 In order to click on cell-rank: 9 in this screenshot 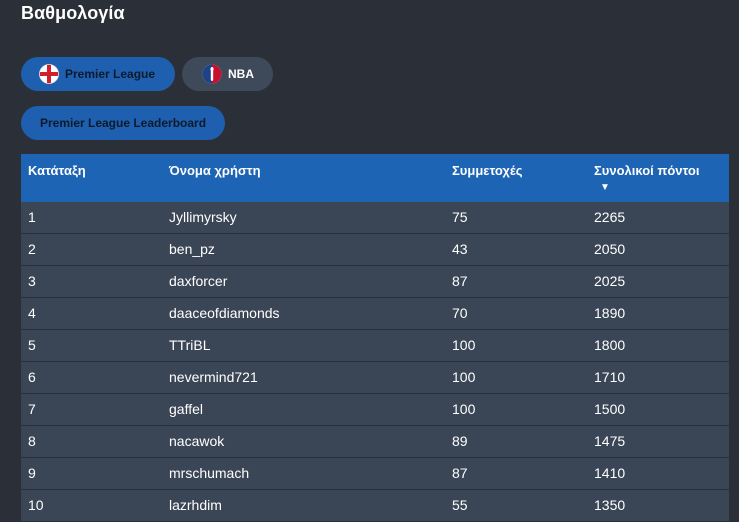, I will do `click(32, 473)`.